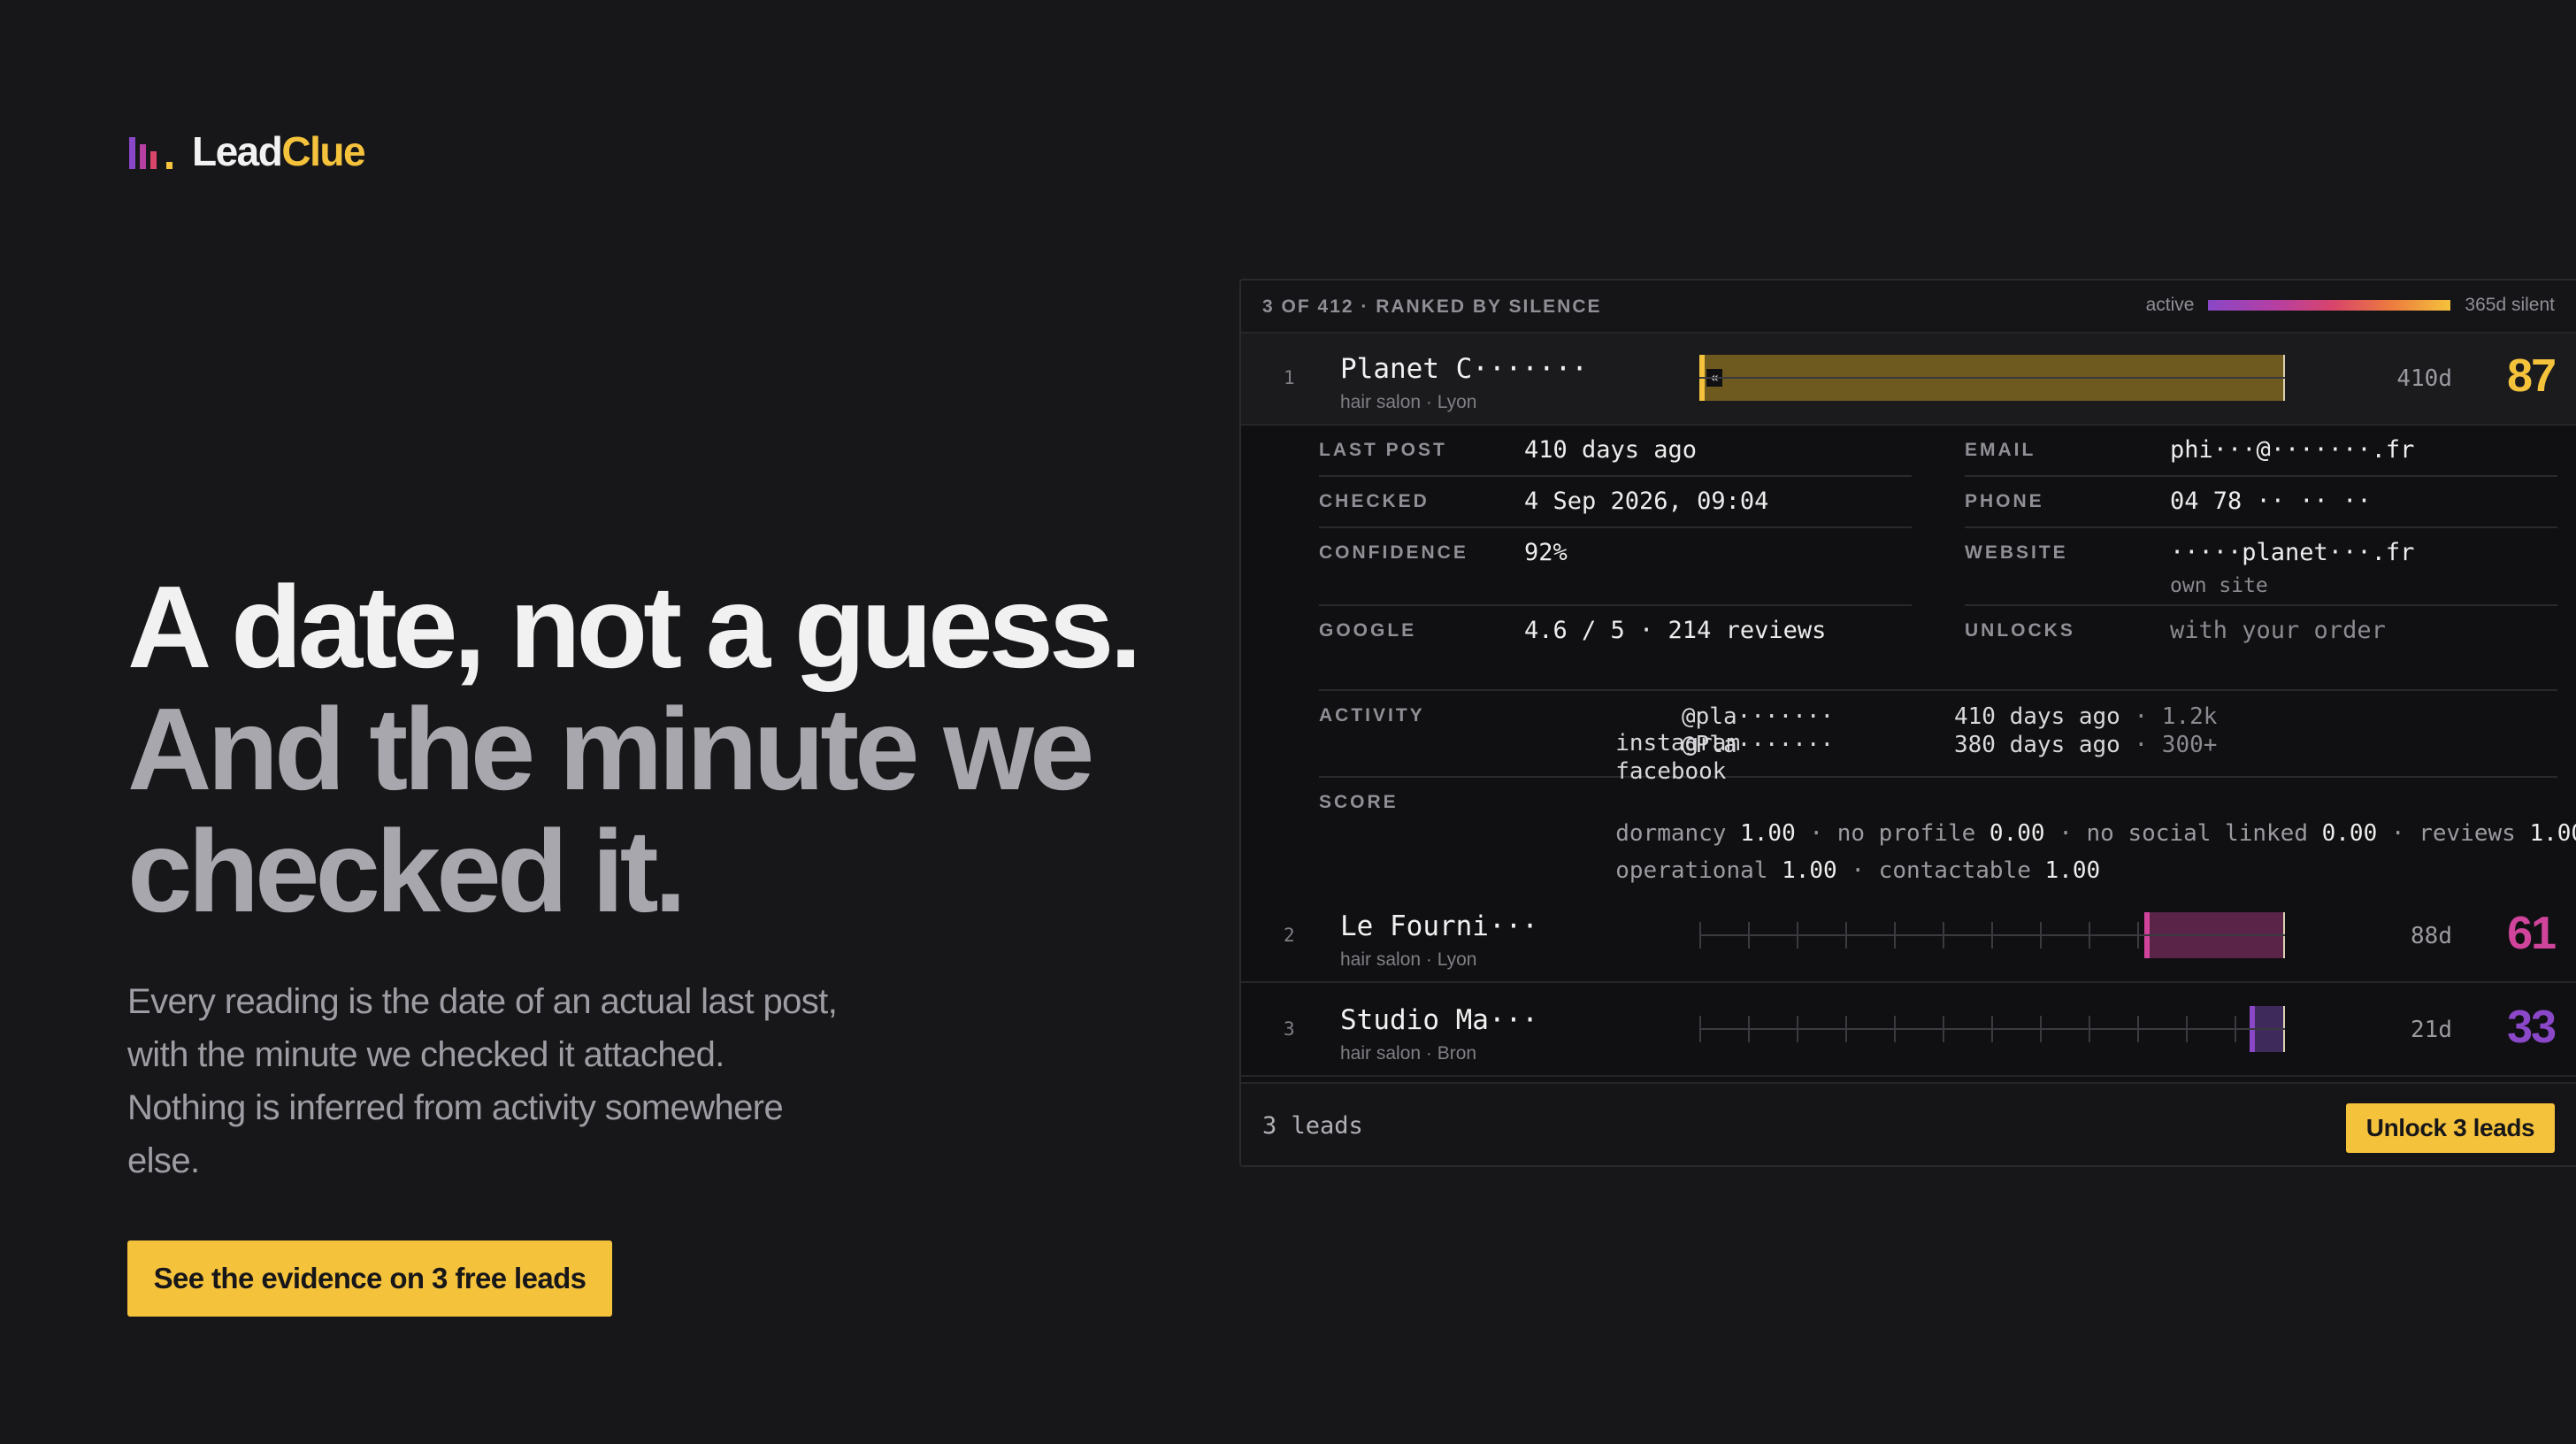 The image size is (2576, 1444). I want to click on legend-gradient, so click(2329, 305).